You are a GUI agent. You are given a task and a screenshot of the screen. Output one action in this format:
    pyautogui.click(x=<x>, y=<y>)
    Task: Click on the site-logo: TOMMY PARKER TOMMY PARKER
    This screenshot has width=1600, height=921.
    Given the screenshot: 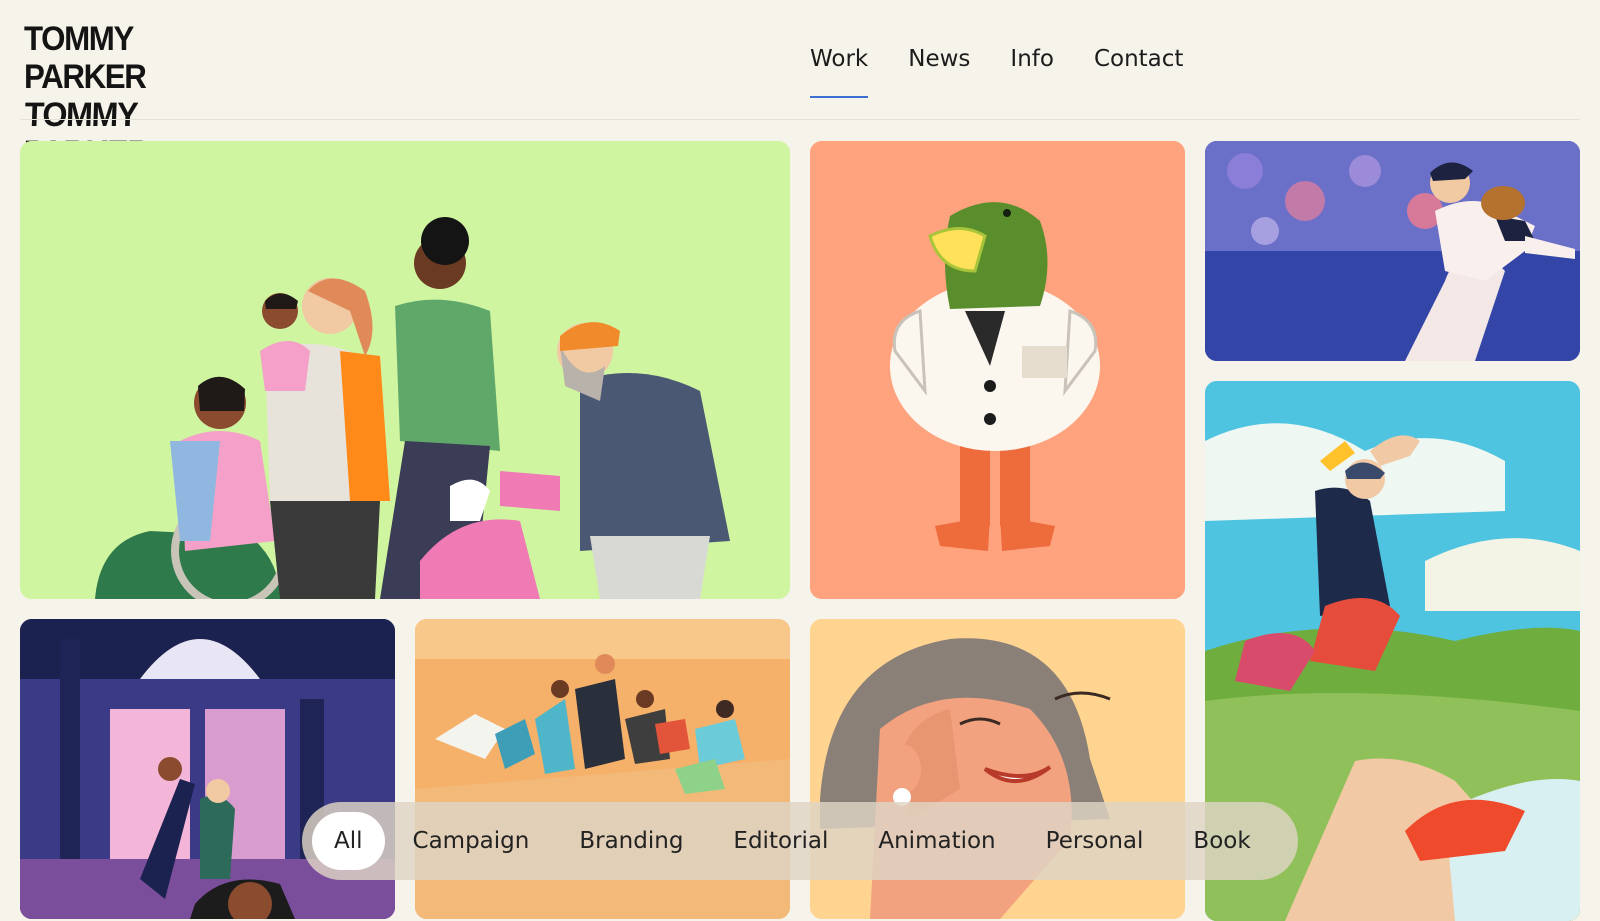 What is the action you would take?
    pyautogui.click(x=143, y=96)
    